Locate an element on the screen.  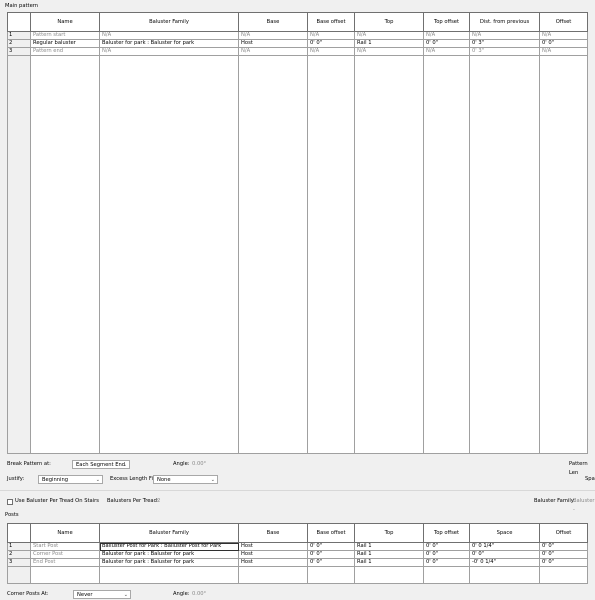
corner-posts-value: Never is located at coordinates (85, 595).